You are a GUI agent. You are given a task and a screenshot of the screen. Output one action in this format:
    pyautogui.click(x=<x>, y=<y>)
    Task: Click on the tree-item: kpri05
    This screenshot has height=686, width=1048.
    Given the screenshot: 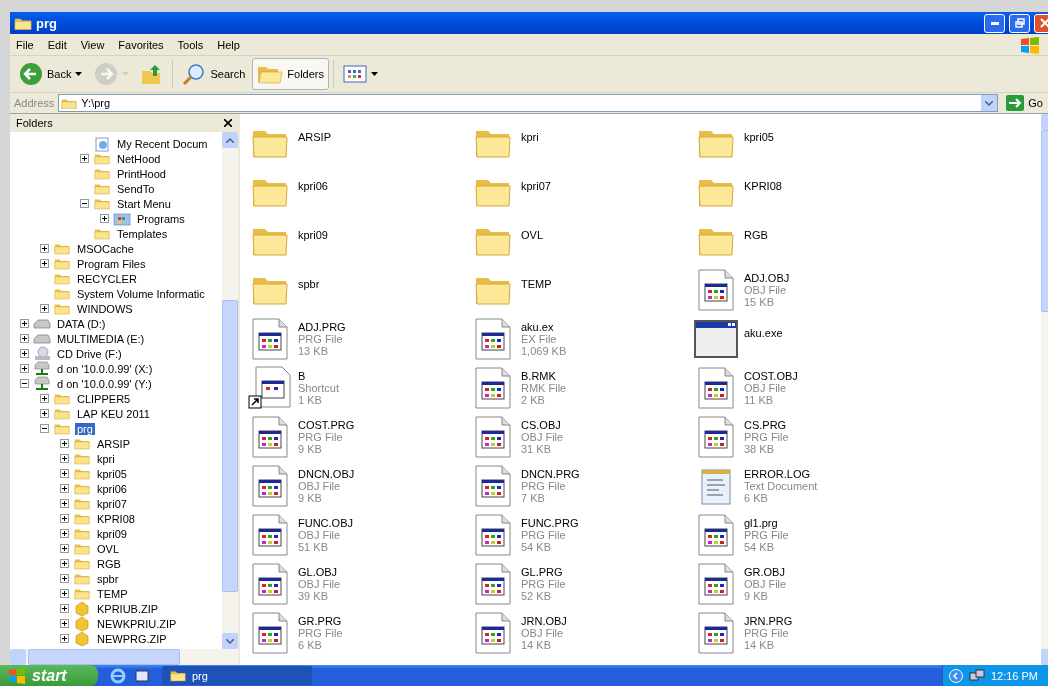 What is the action you would take?
    pyautogui.click(x=112, y=473)
    